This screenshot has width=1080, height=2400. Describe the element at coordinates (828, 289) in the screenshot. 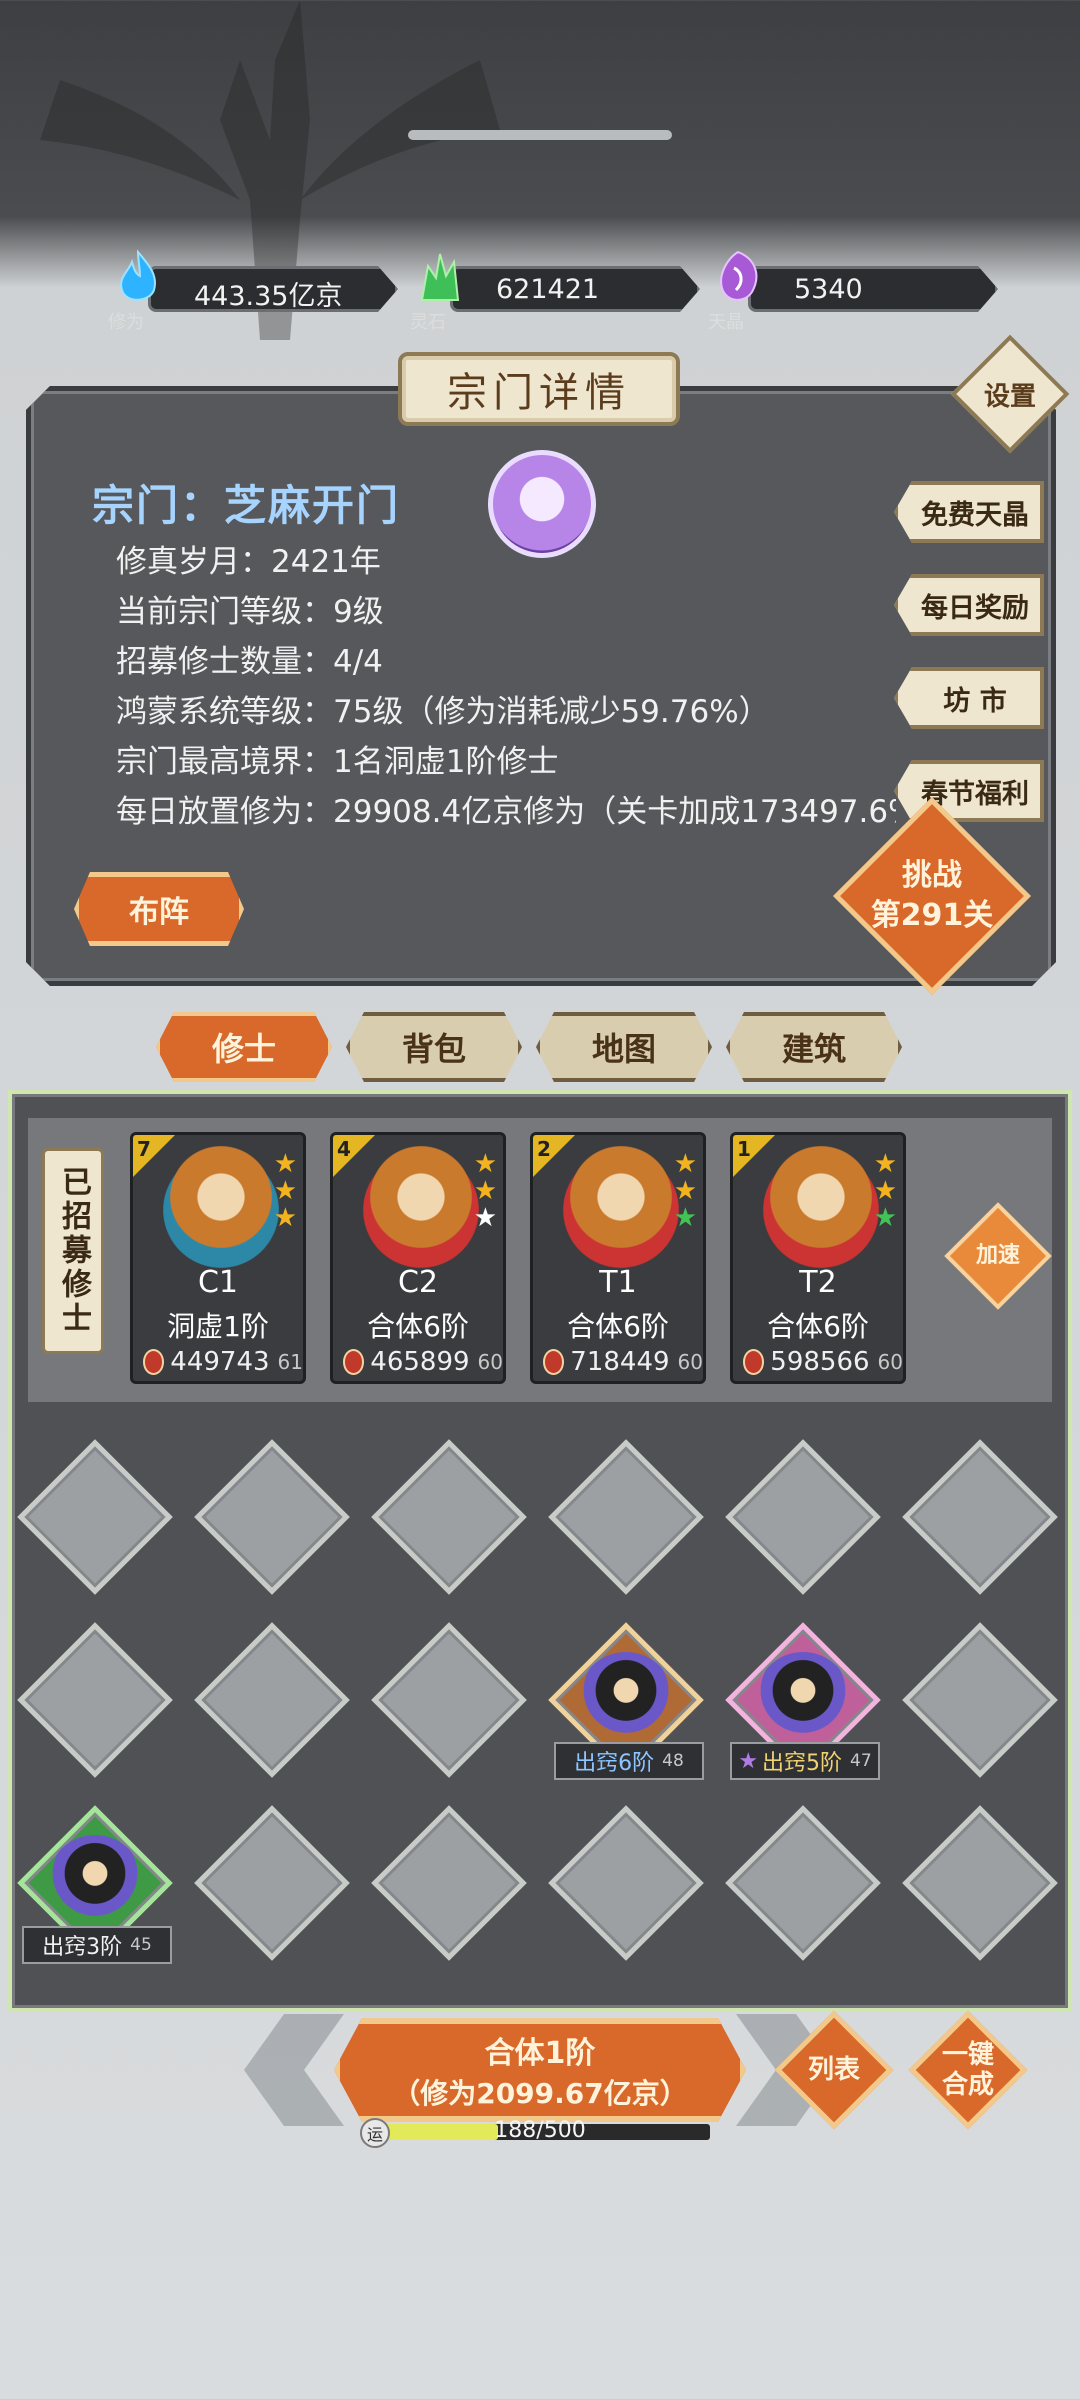

I see `resource-value: 5340` at that location.